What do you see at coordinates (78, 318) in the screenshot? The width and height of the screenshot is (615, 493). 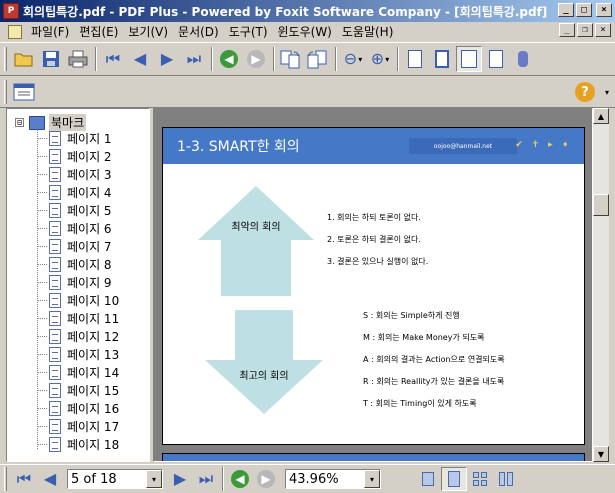 I see `bookmark-item: 페이지 11` at bounding box center [78, 318].